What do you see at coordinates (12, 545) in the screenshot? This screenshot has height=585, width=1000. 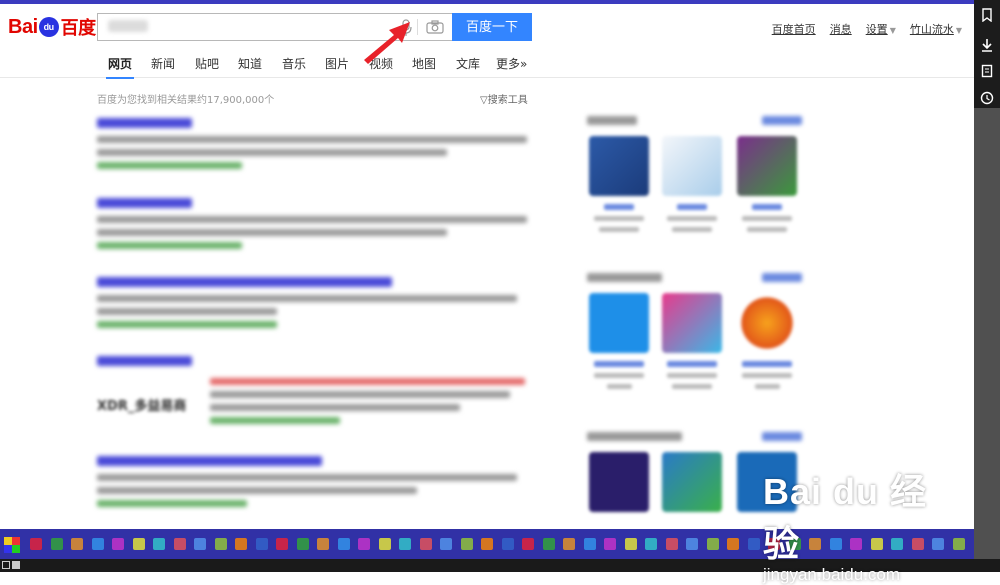 I see `start-button-icon` at bounding box center [12, 545].